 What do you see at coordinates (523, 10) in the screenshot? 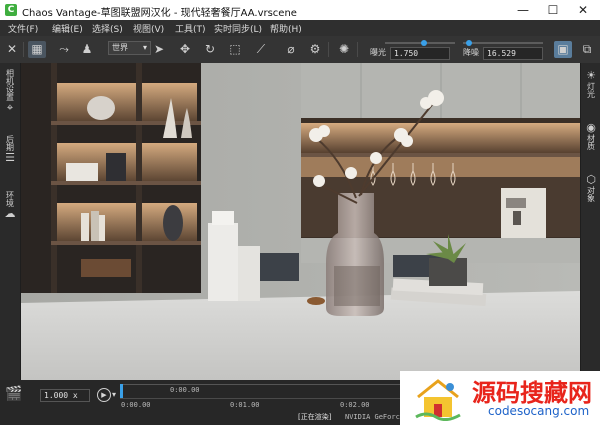
I see `minimize-button: —` at bounding box center [523, 10].